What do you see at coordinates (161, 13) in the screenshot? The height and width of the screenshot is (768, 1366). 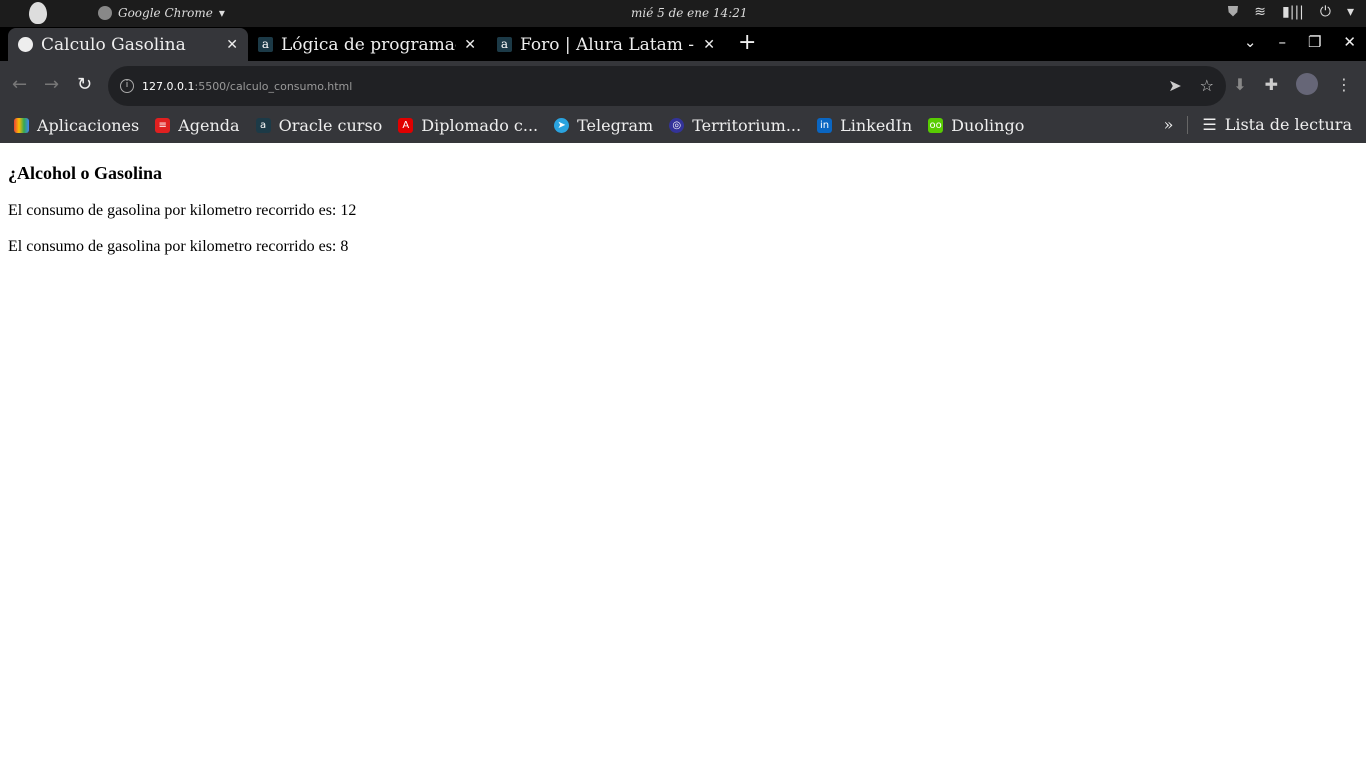 I see `app-menu: Google Chrome ▾` at bounding box center [161, 13].